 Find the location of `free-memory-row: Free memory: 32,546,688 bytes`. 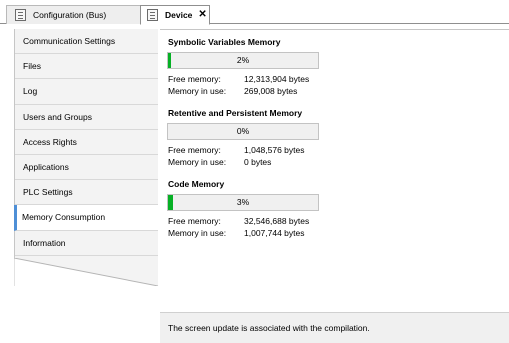

free-memory-row: Free memory: 32,546,688 bytes is located at coordinates (238, 221).